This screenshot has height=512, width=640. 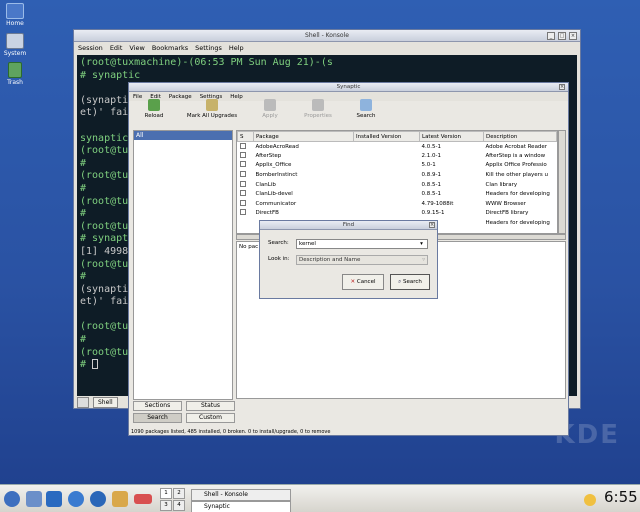 I want to click on column-header-installed: Installed Version, so click(x=386, y=136).